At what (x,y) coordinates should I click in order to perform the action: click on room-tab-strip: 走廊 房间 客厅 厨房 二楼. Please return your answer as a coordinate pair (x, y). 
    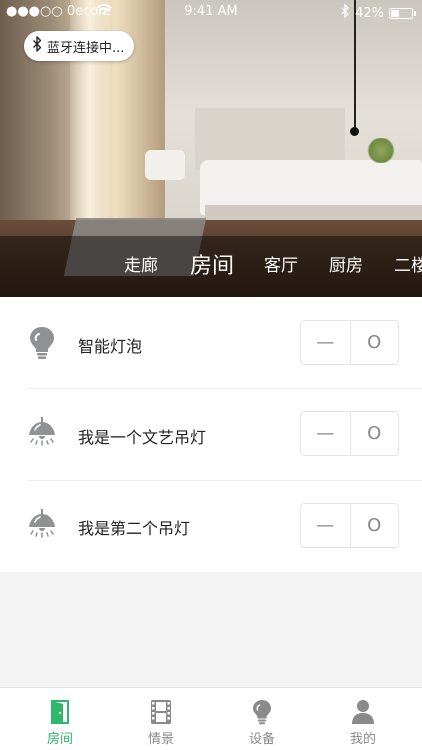
    Looking at the image, I should click on (211, 266).